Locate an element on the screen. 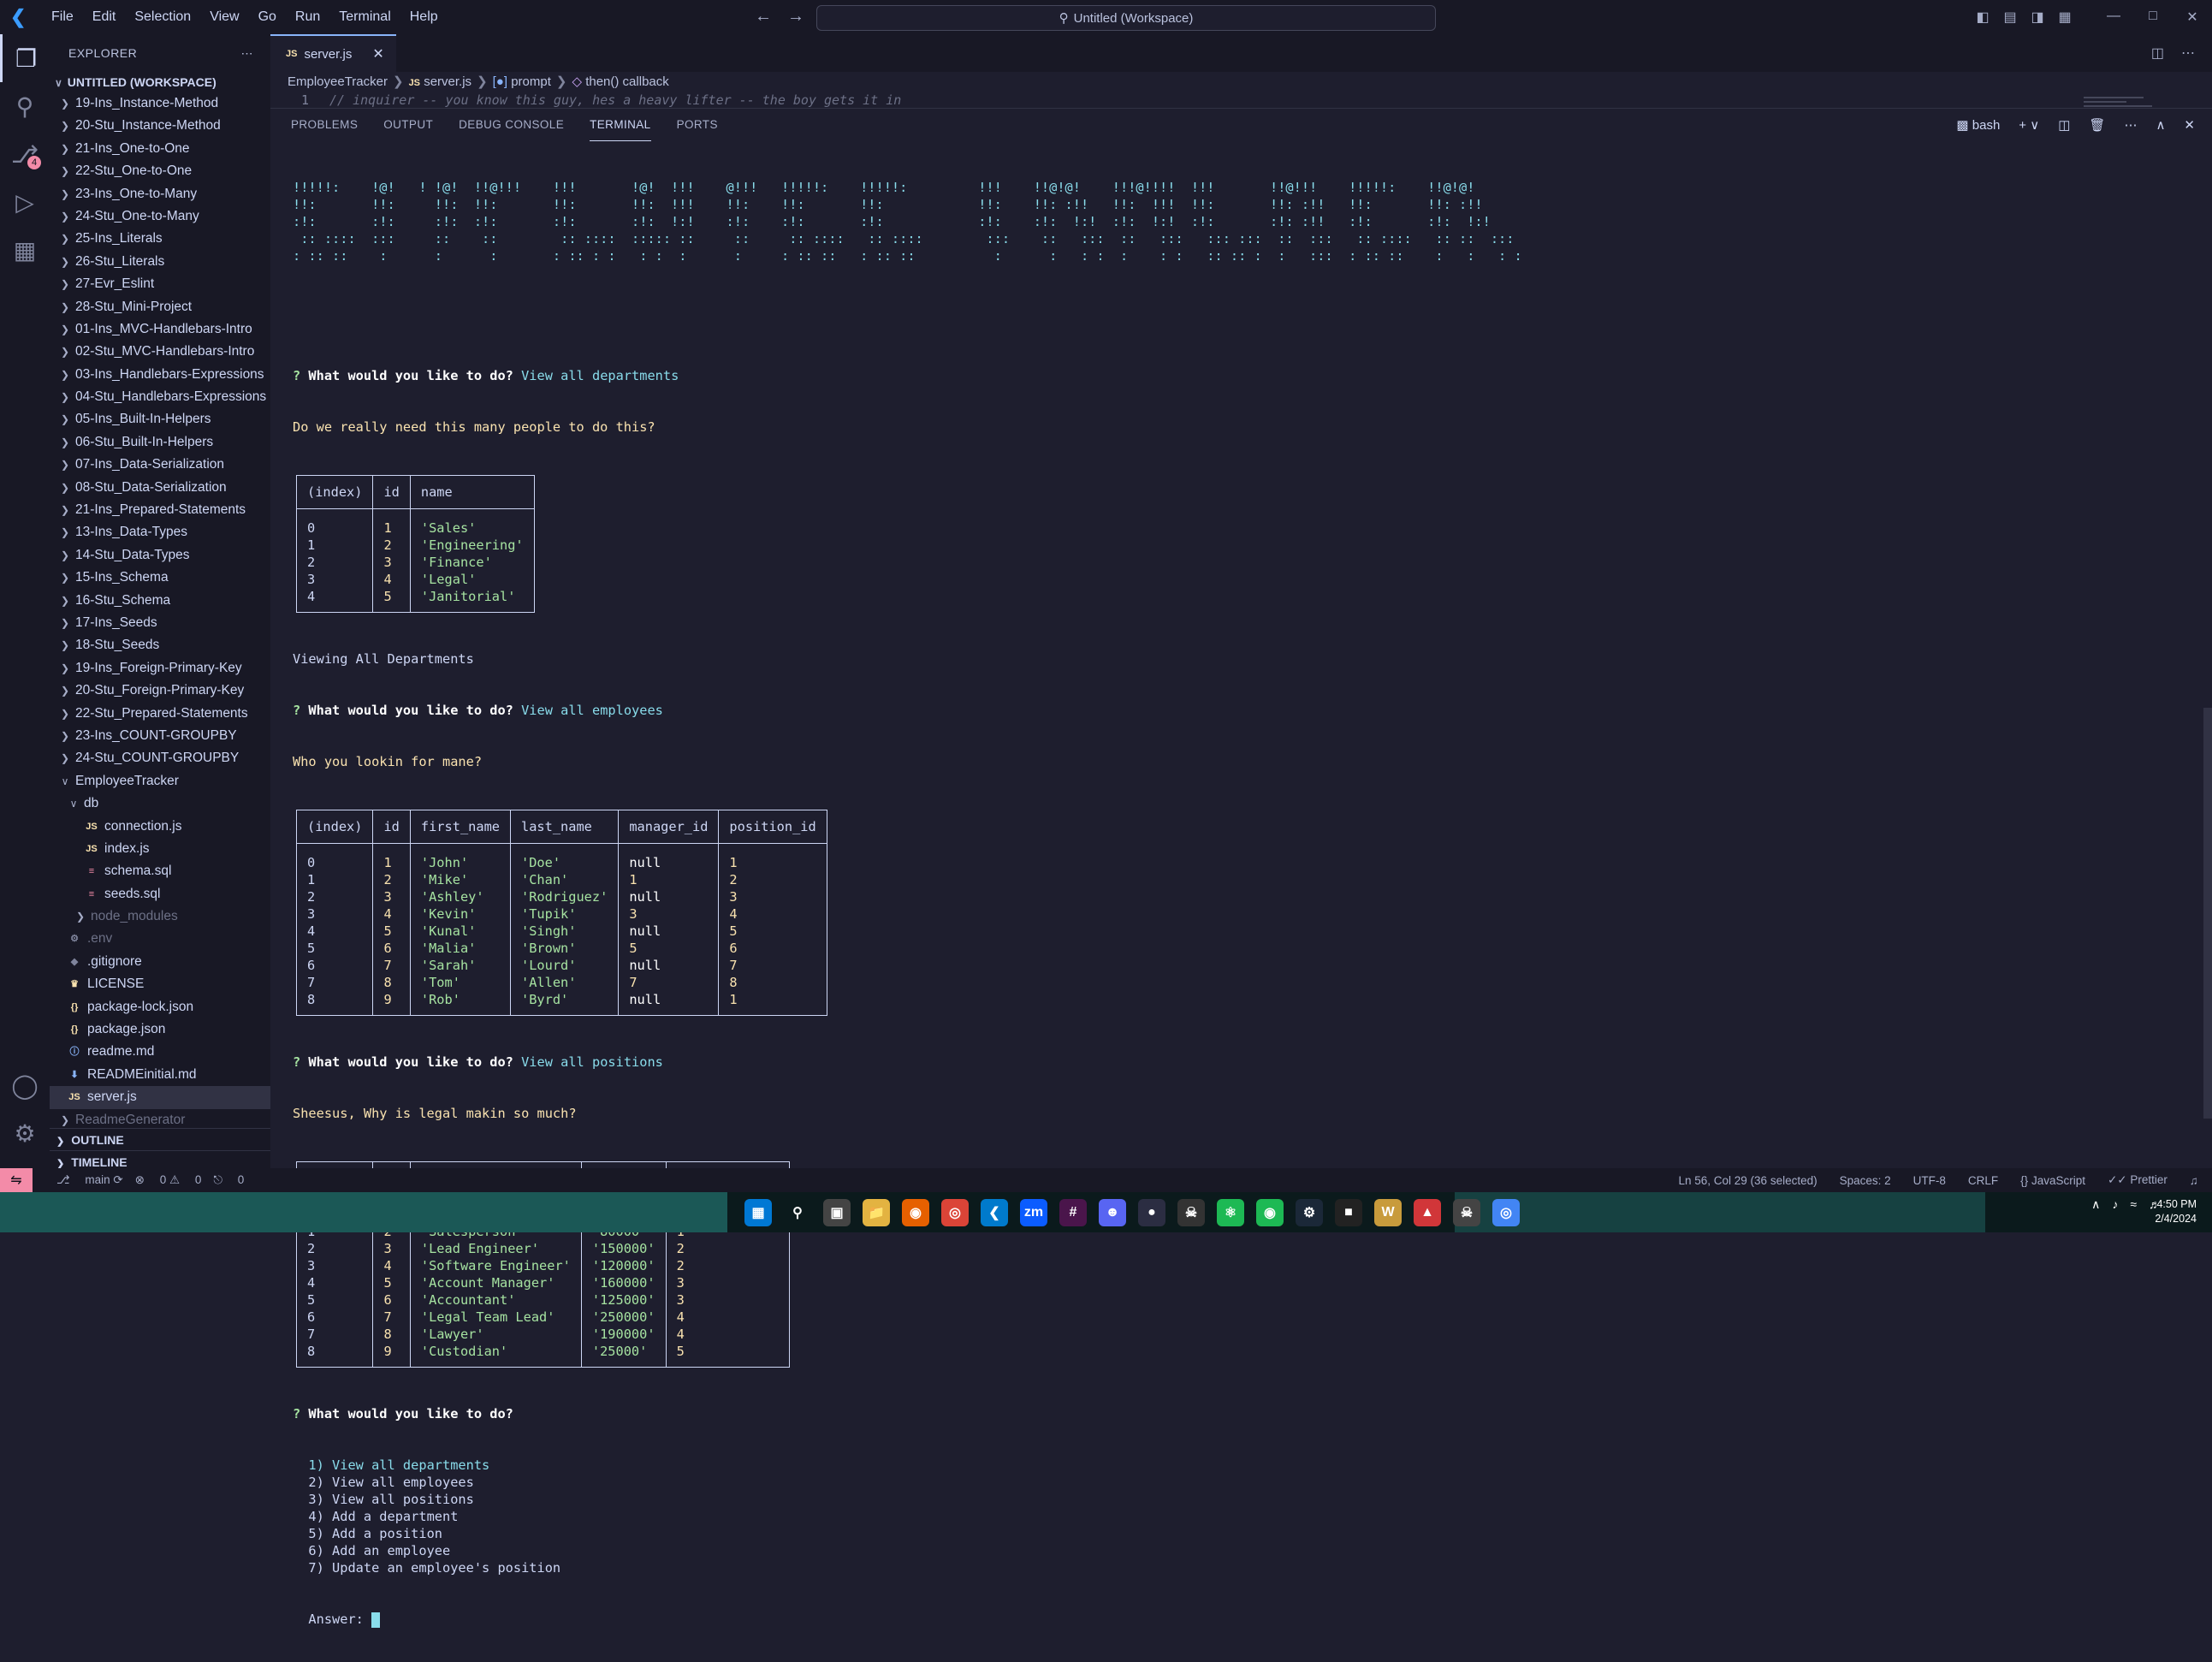  menu-option: 4) Add a department is located at coordinates (907, 1516).